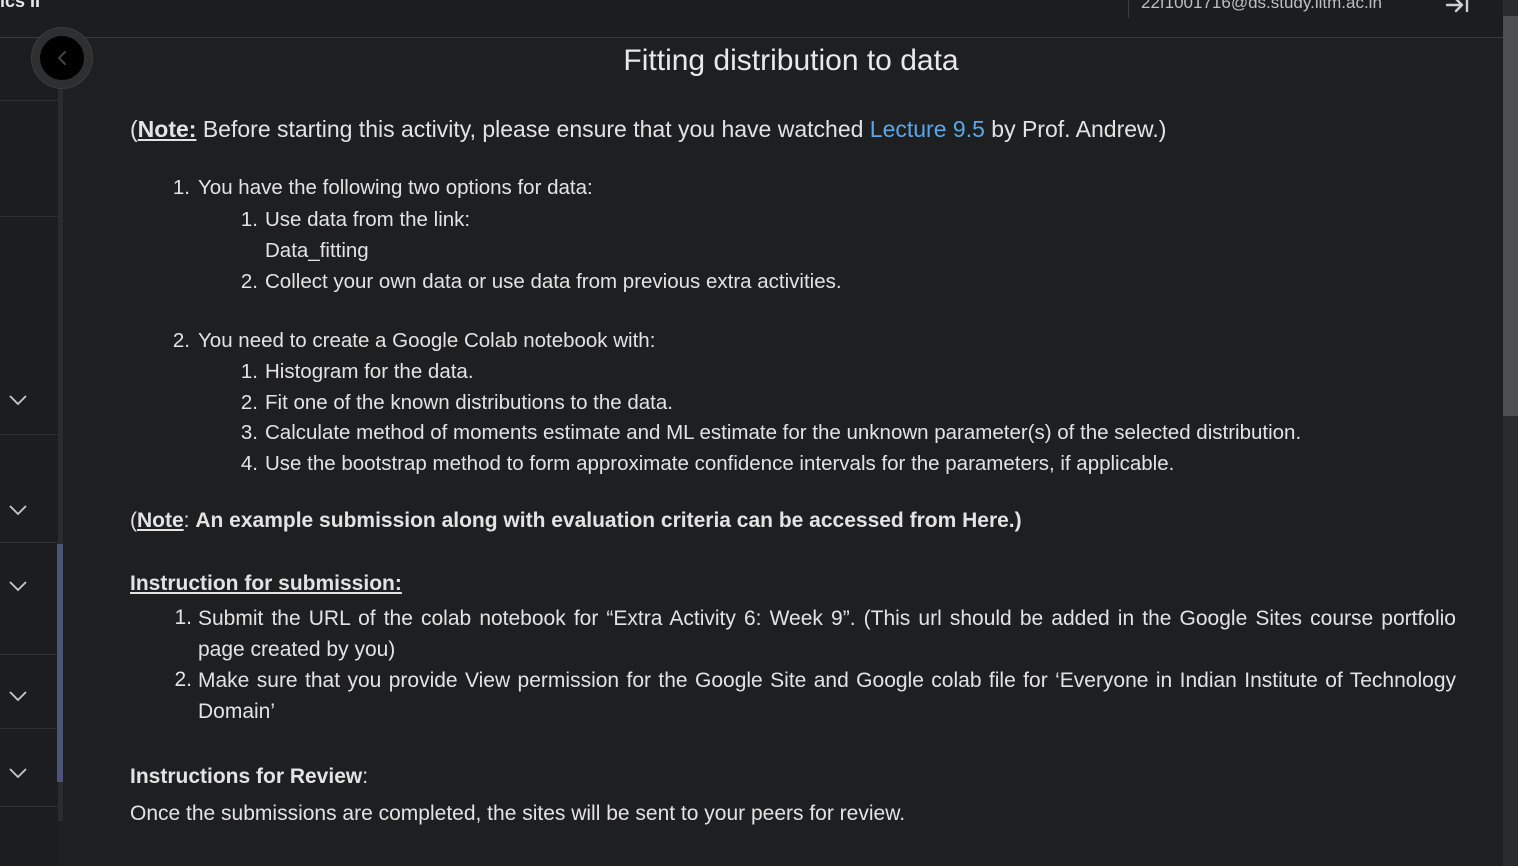  What do you see at coordinates (167, 129) in the screenshot?
I see `note-label: Note:` at bounding box center [167, 129].